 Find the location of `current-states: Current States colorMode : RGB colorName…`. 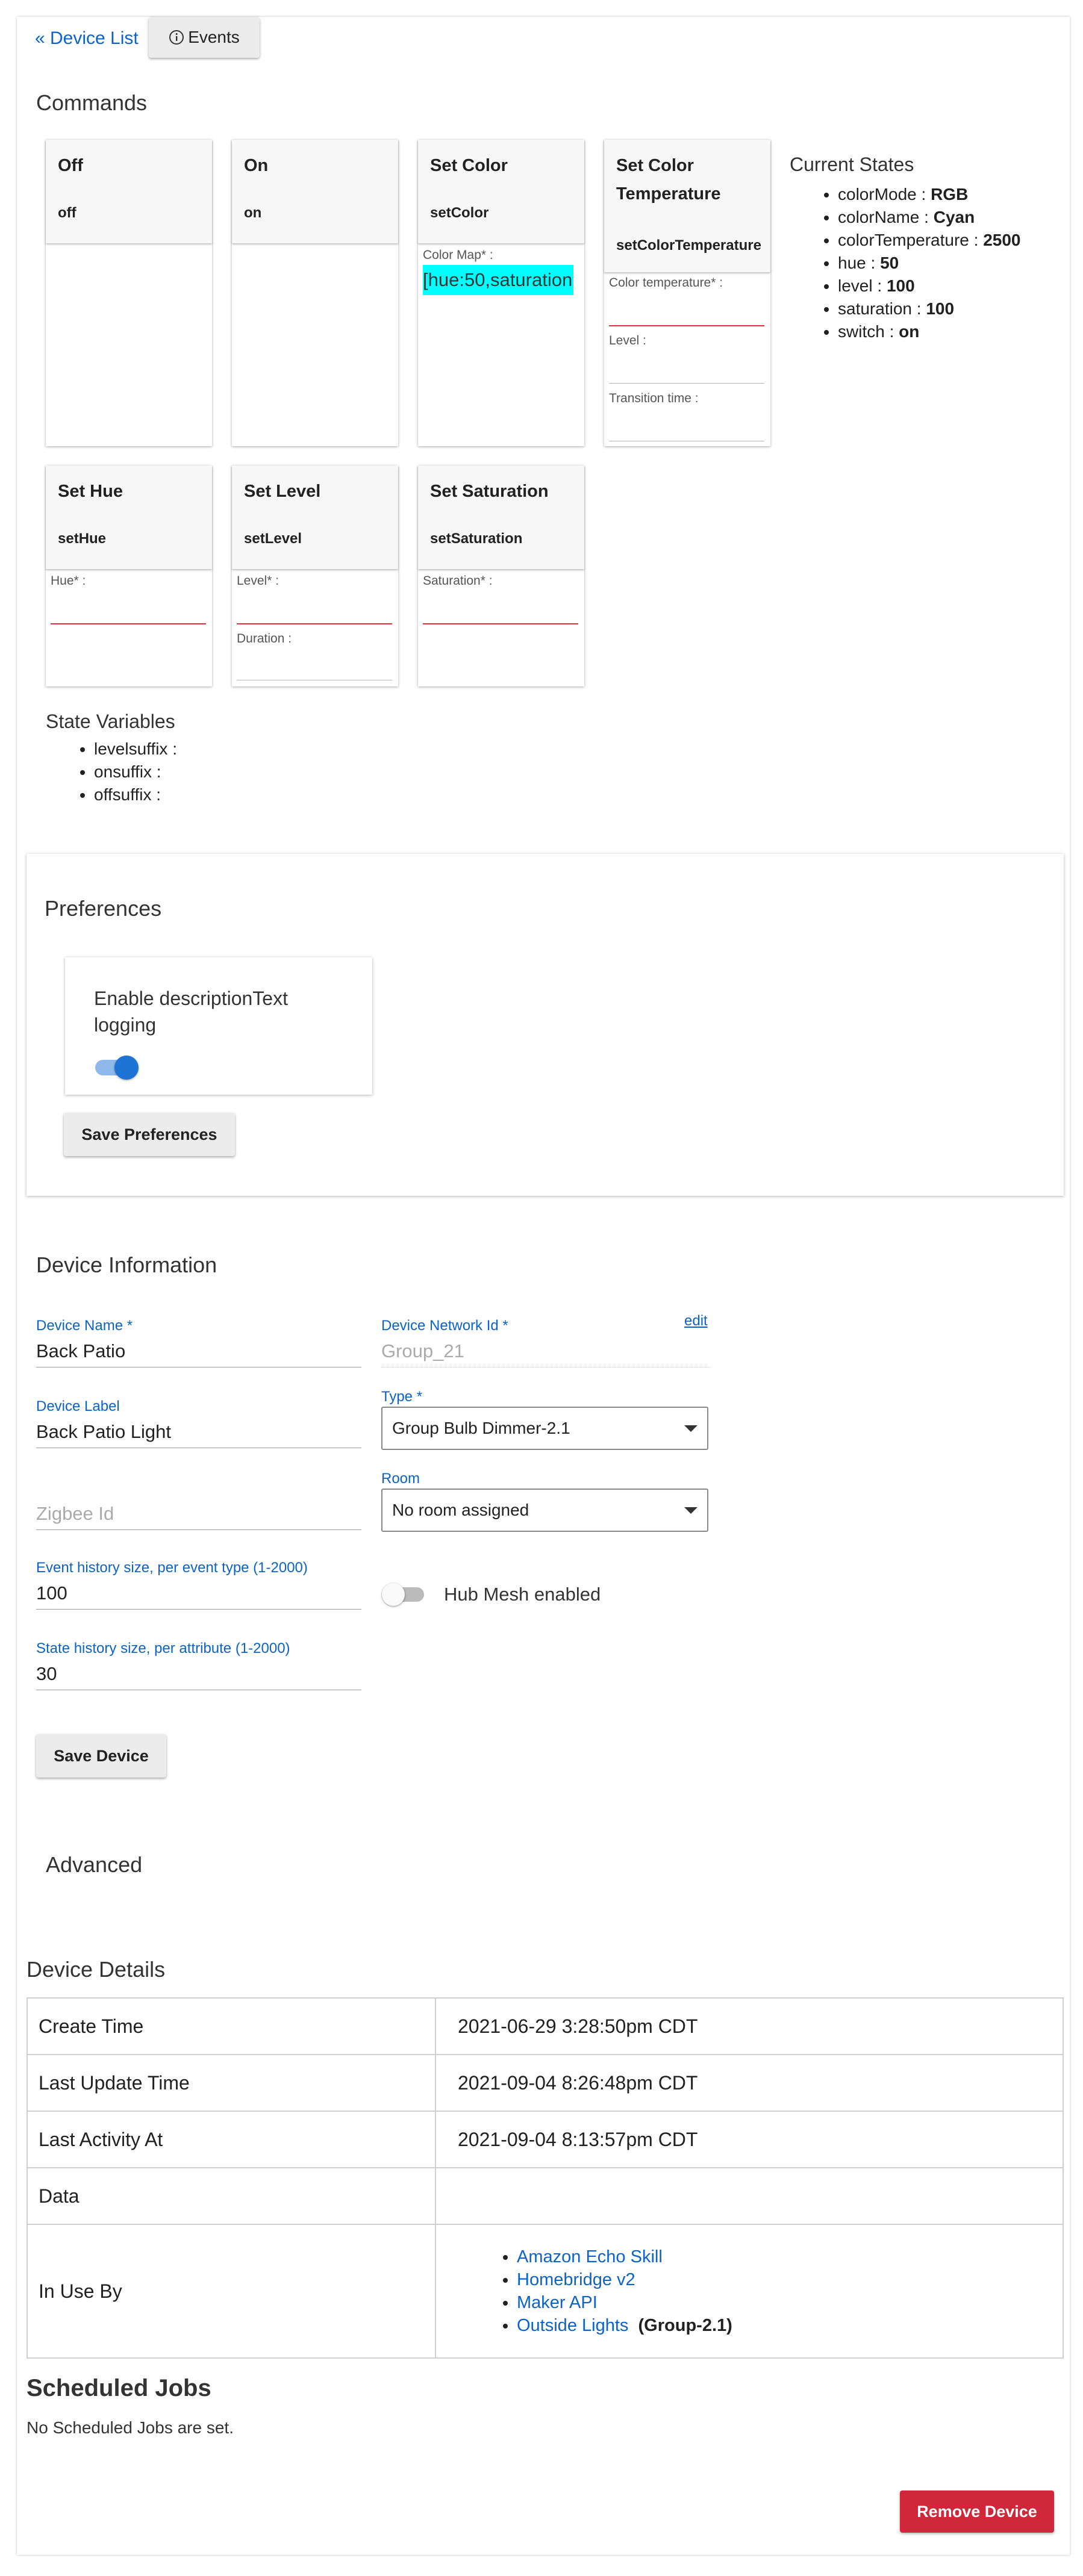

current-states: Current States colorMode : RGB colorName… is located at coordinates (905, 248).